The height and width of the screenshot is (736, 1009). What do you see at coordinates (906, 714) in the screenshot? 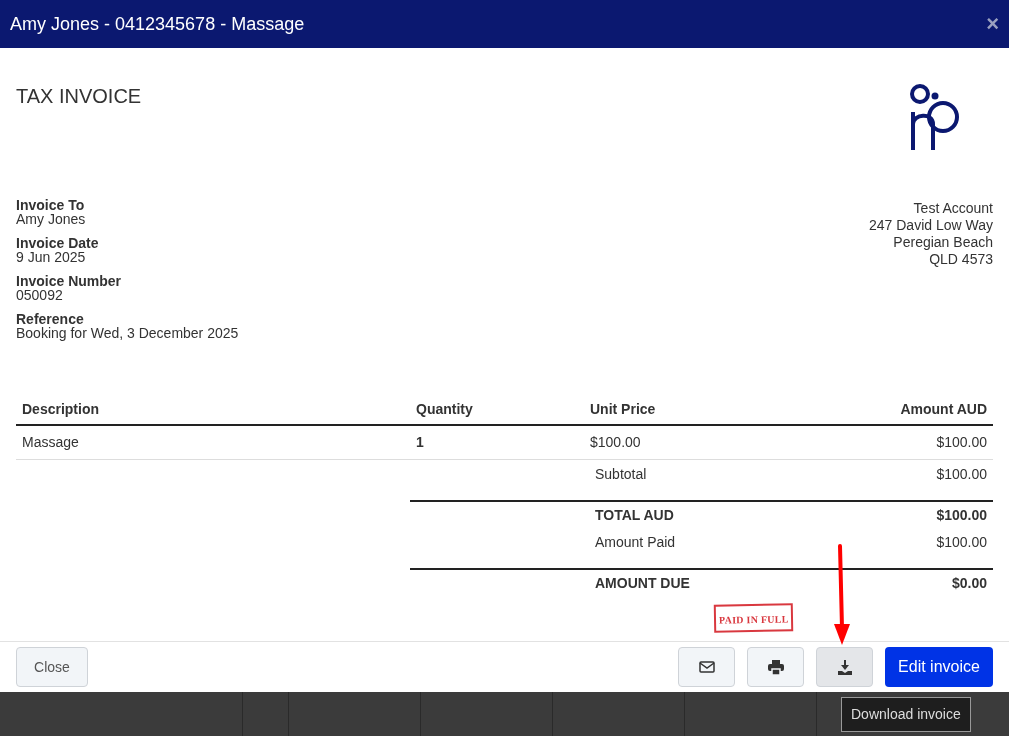
I see `tooltip: Download invoice` at bounding box center [906, 714].